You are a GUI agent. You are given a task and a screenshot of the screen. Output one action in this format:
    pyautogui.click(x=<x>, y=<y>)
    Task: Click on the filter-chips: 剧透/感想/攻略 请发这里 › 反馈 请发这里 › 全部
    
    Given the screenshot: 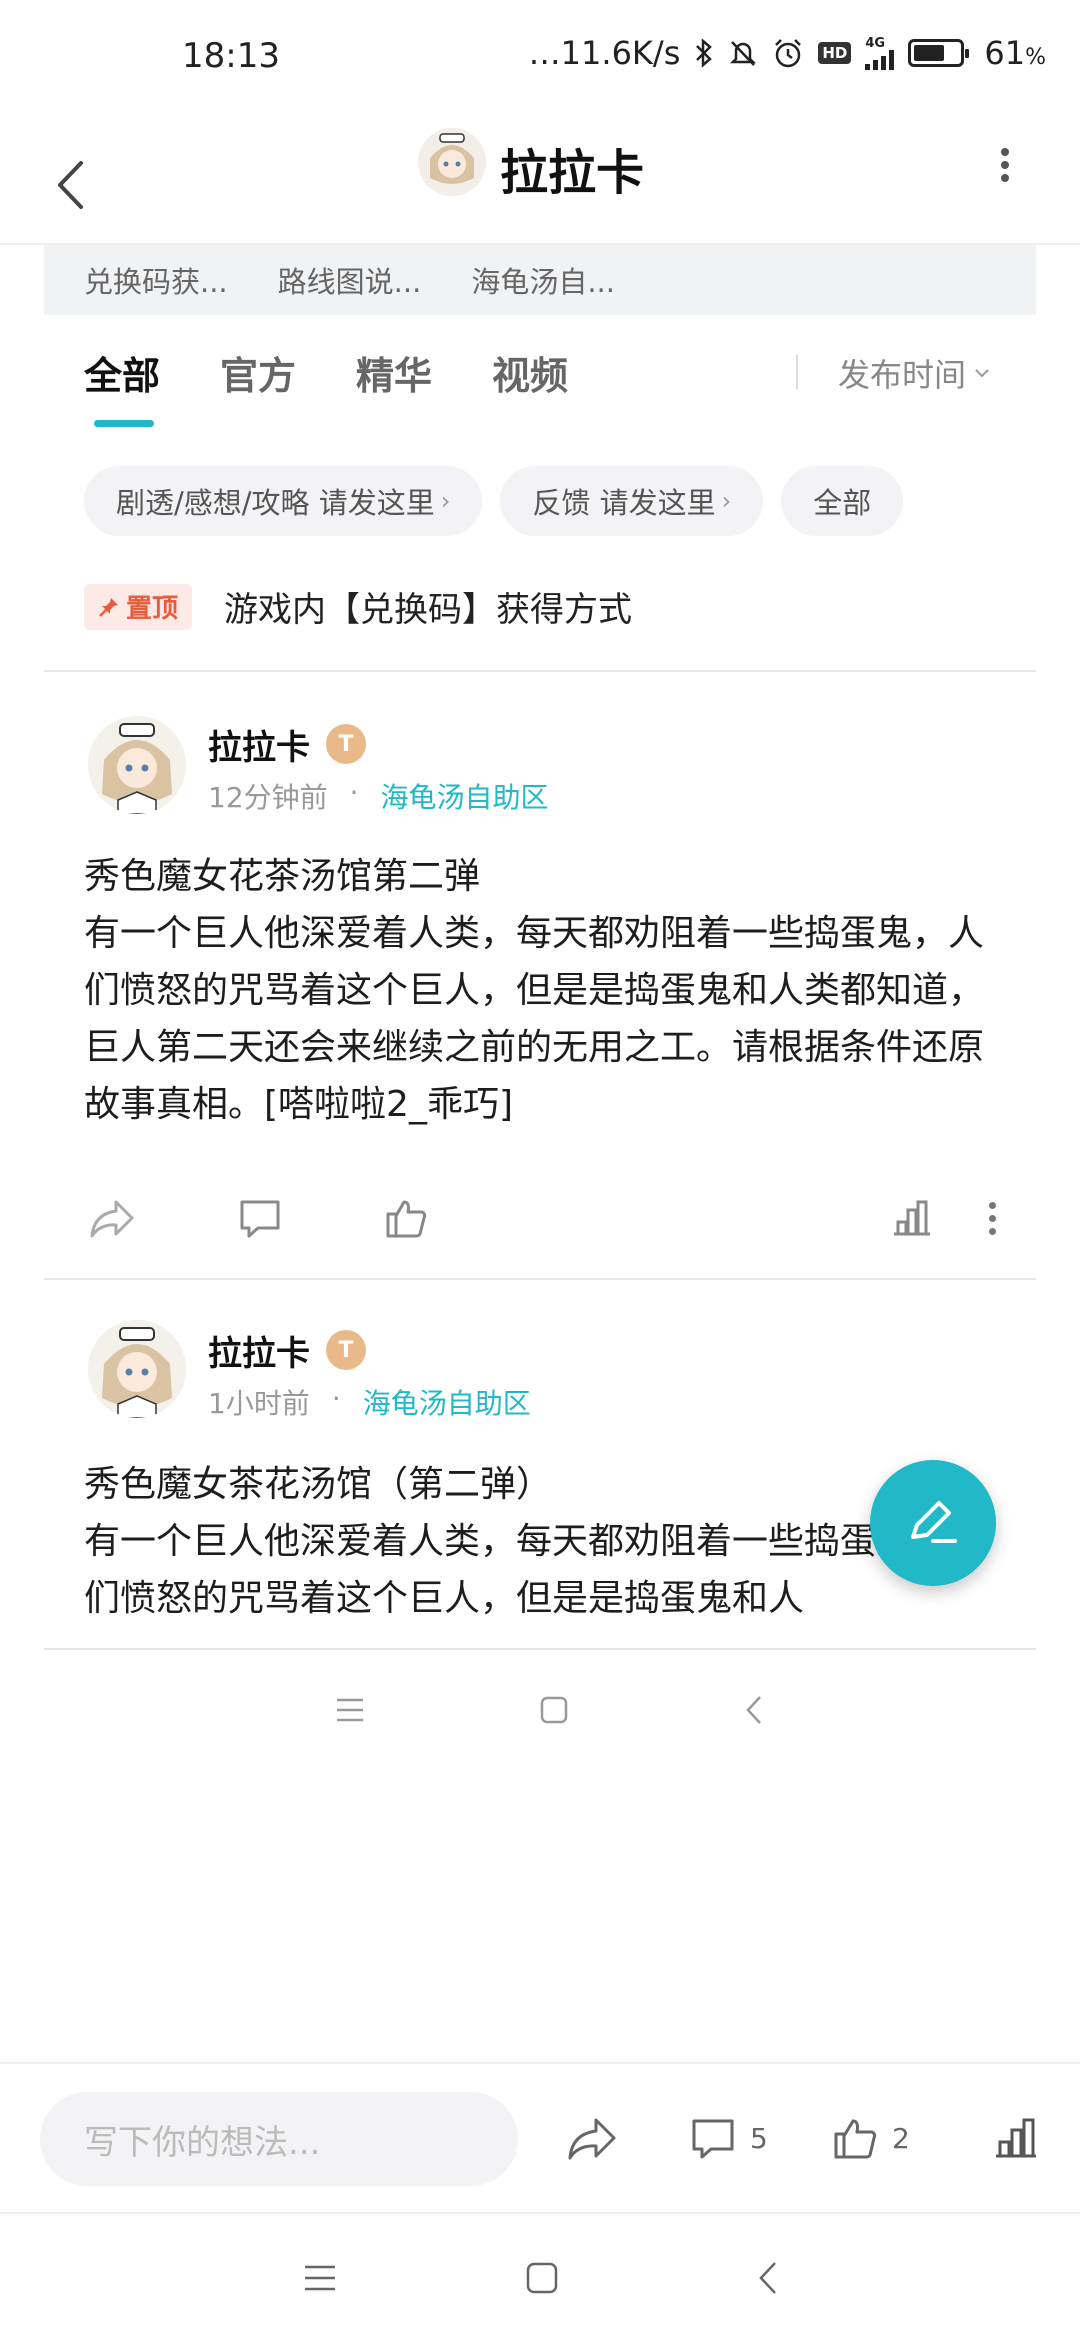 What is the action you would take?
    pyautogui.click(x=494, y=501)
    